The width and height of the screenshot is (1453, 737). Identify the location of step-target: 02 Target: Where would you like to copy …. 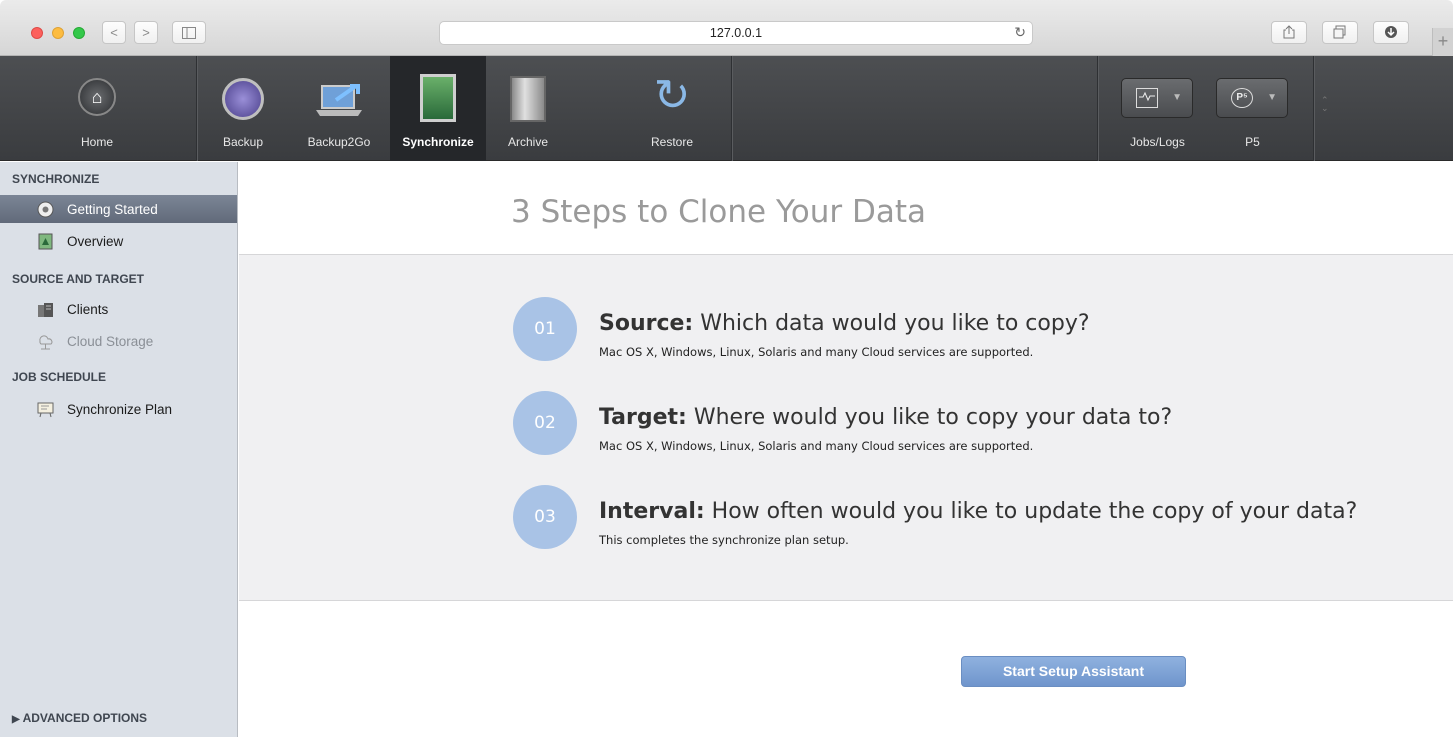
(963, 423).